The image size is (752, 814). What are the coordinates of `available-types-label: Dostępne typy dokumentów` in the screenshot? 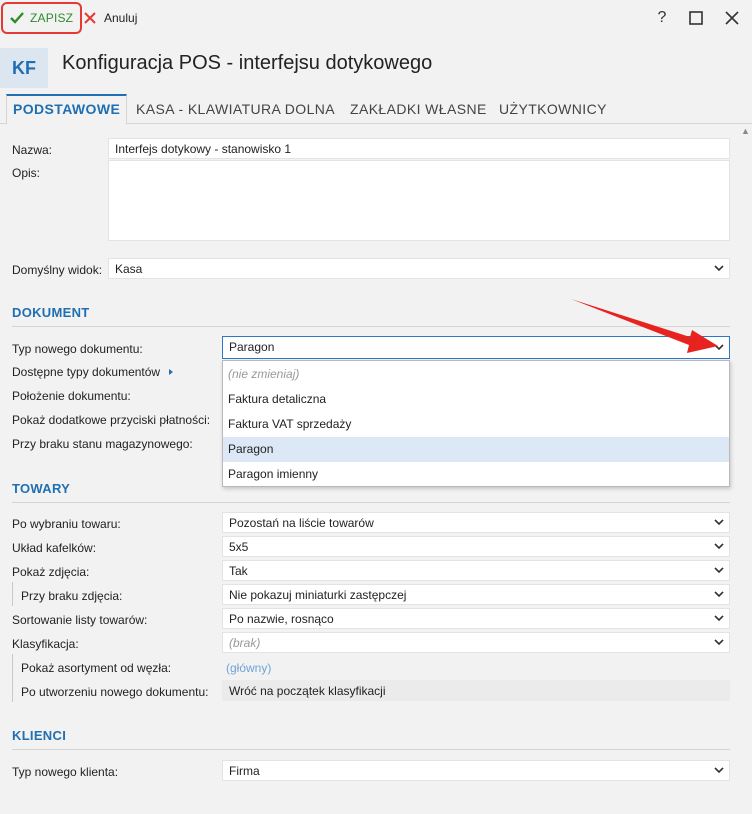 It's located at (93, 372).